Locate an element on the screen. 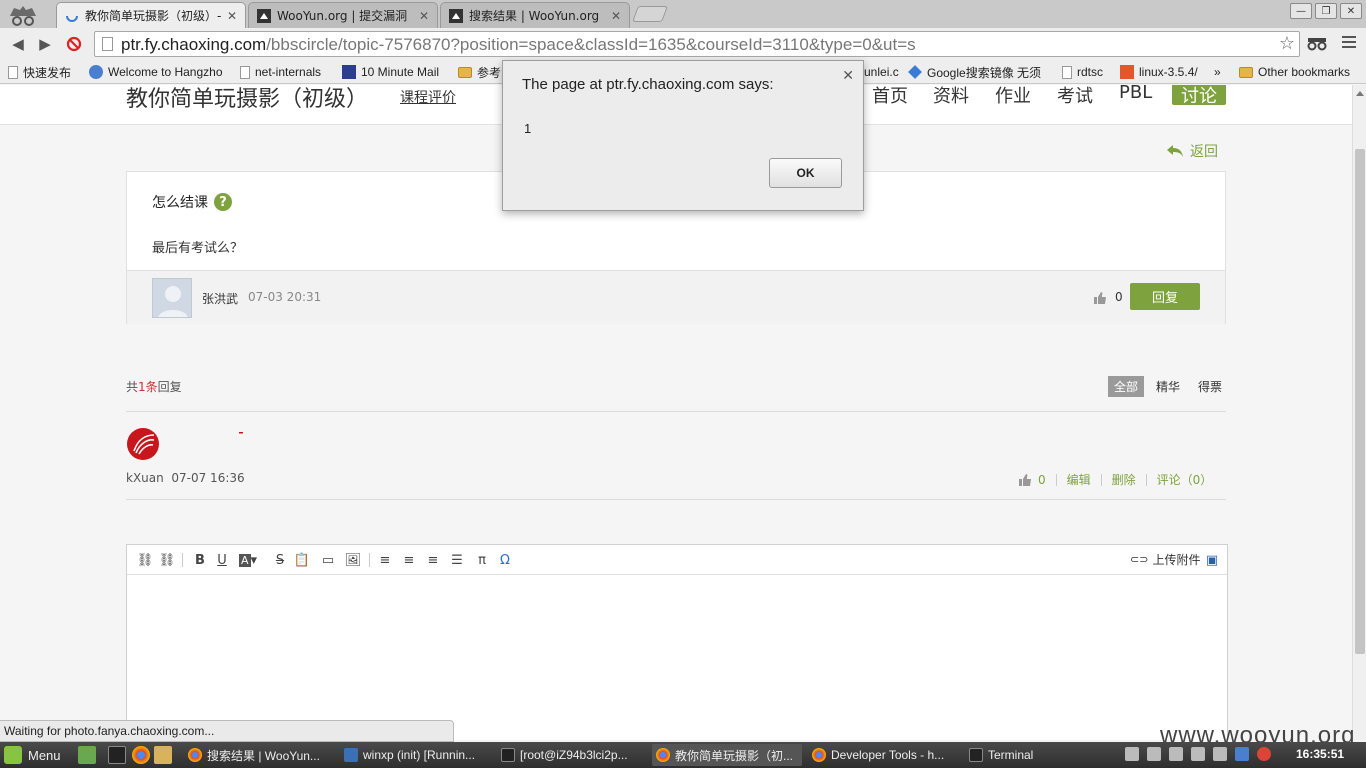 Image resolution: width=1366 pixels, height=768 pixels. chrome-menu-icon is located at coordinates (1349, 42).